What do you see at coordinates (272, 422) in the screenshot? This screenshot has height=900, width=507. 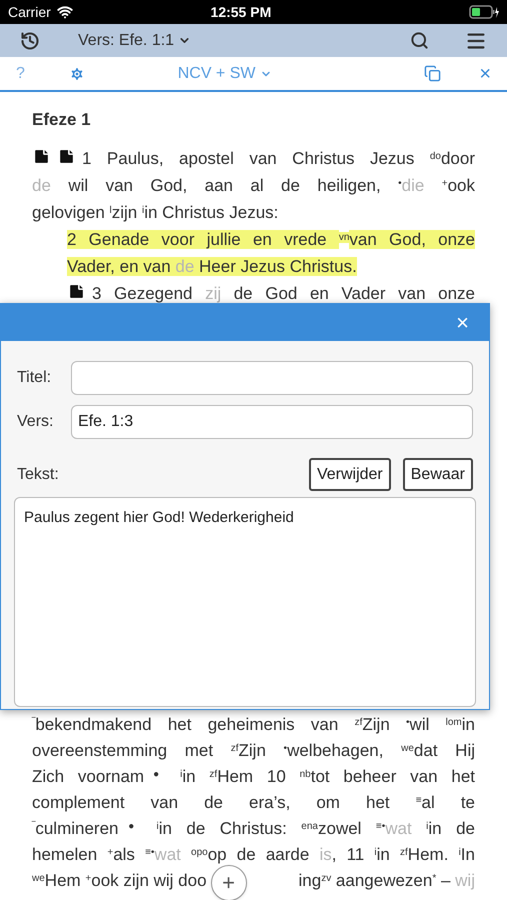 I see `verse-field: Efe. 1:3` at bounding box center [272, 422].